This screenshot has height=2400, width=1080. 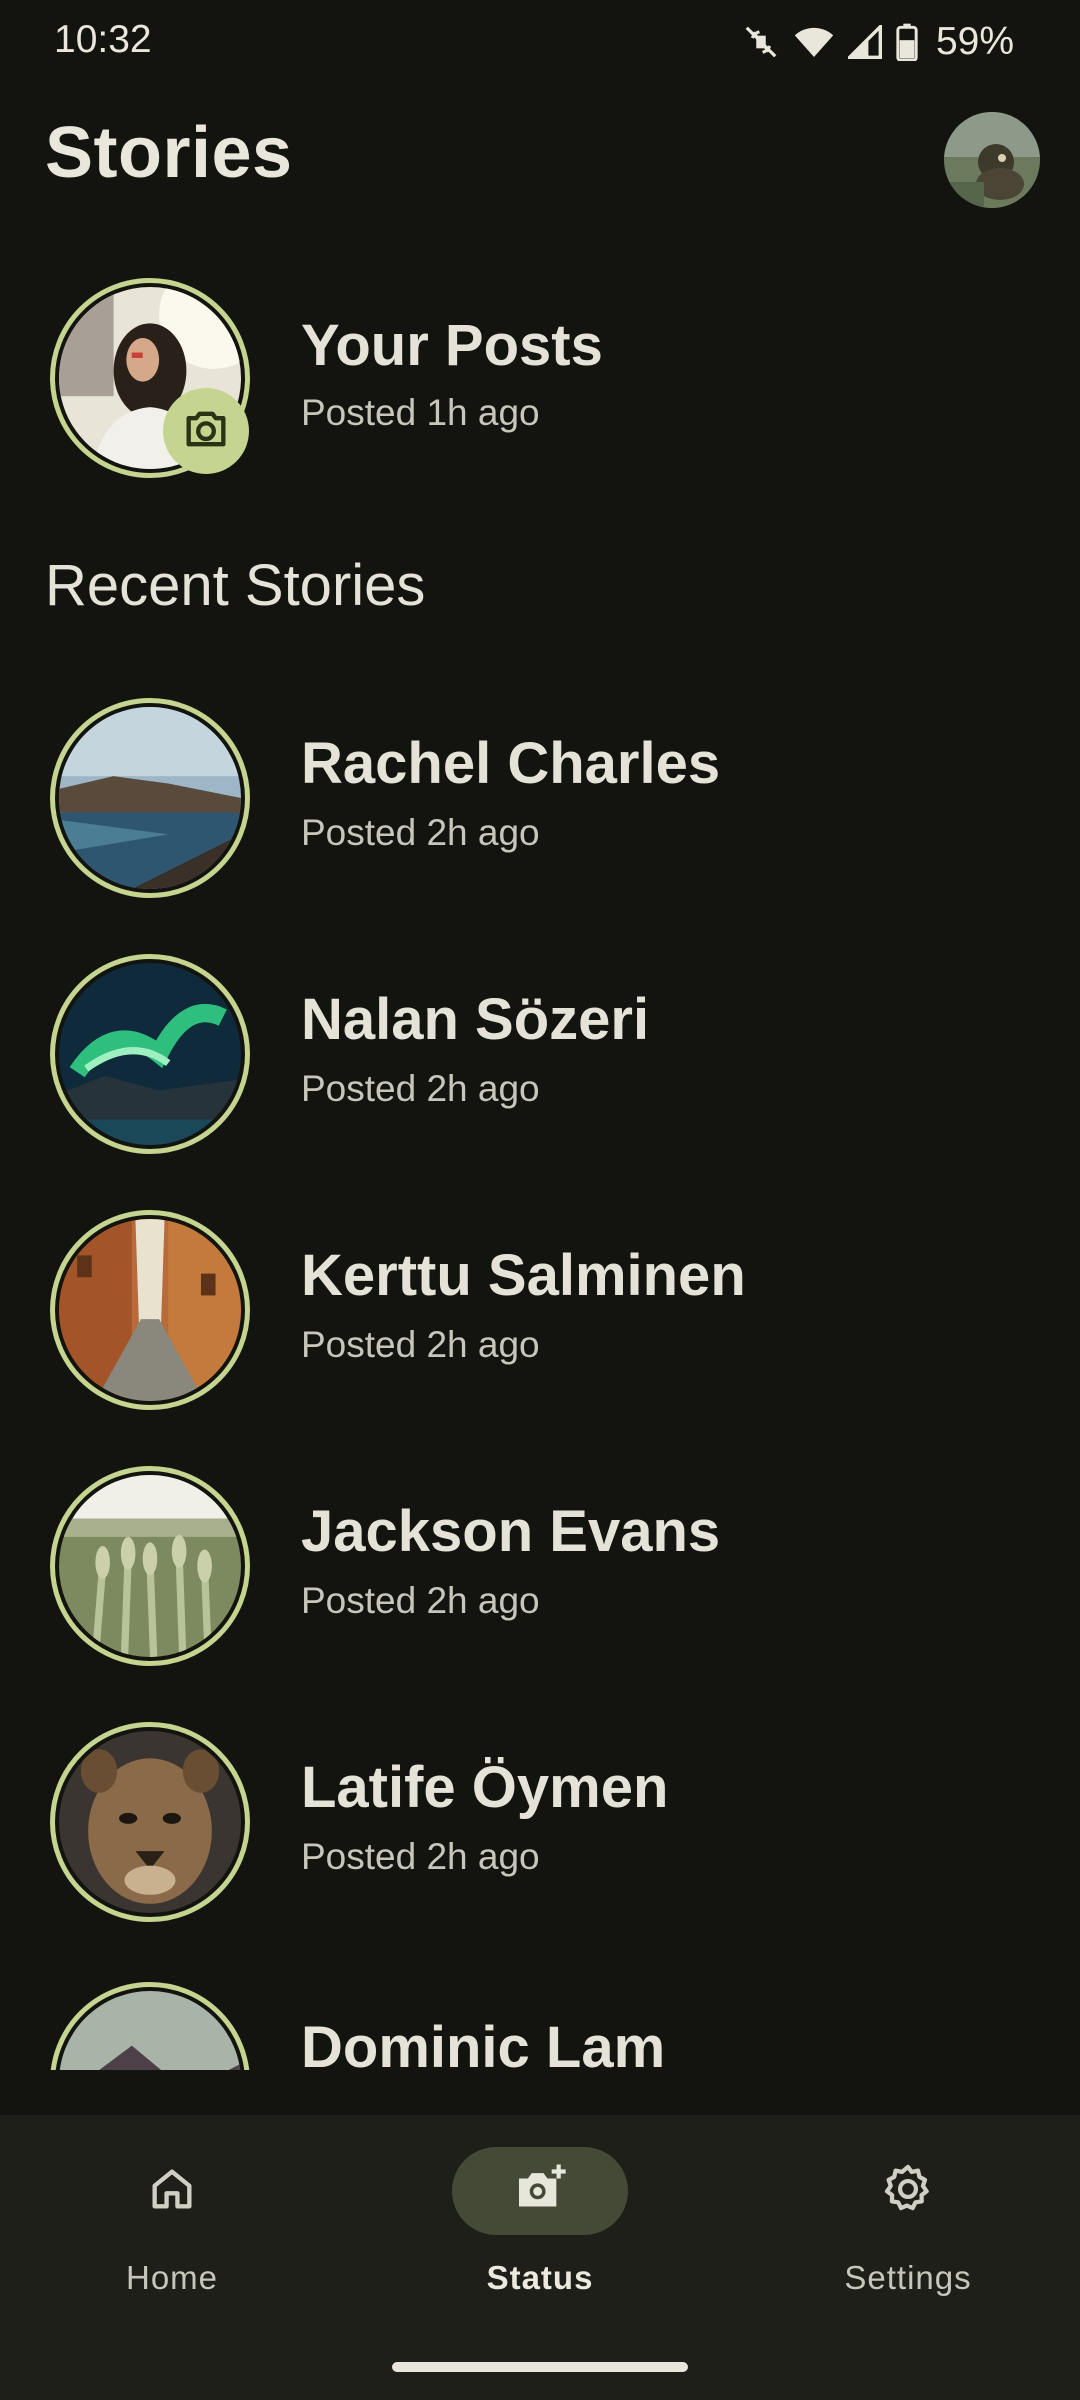 I want to click on profile-avatar, so click(x=992, y=160).